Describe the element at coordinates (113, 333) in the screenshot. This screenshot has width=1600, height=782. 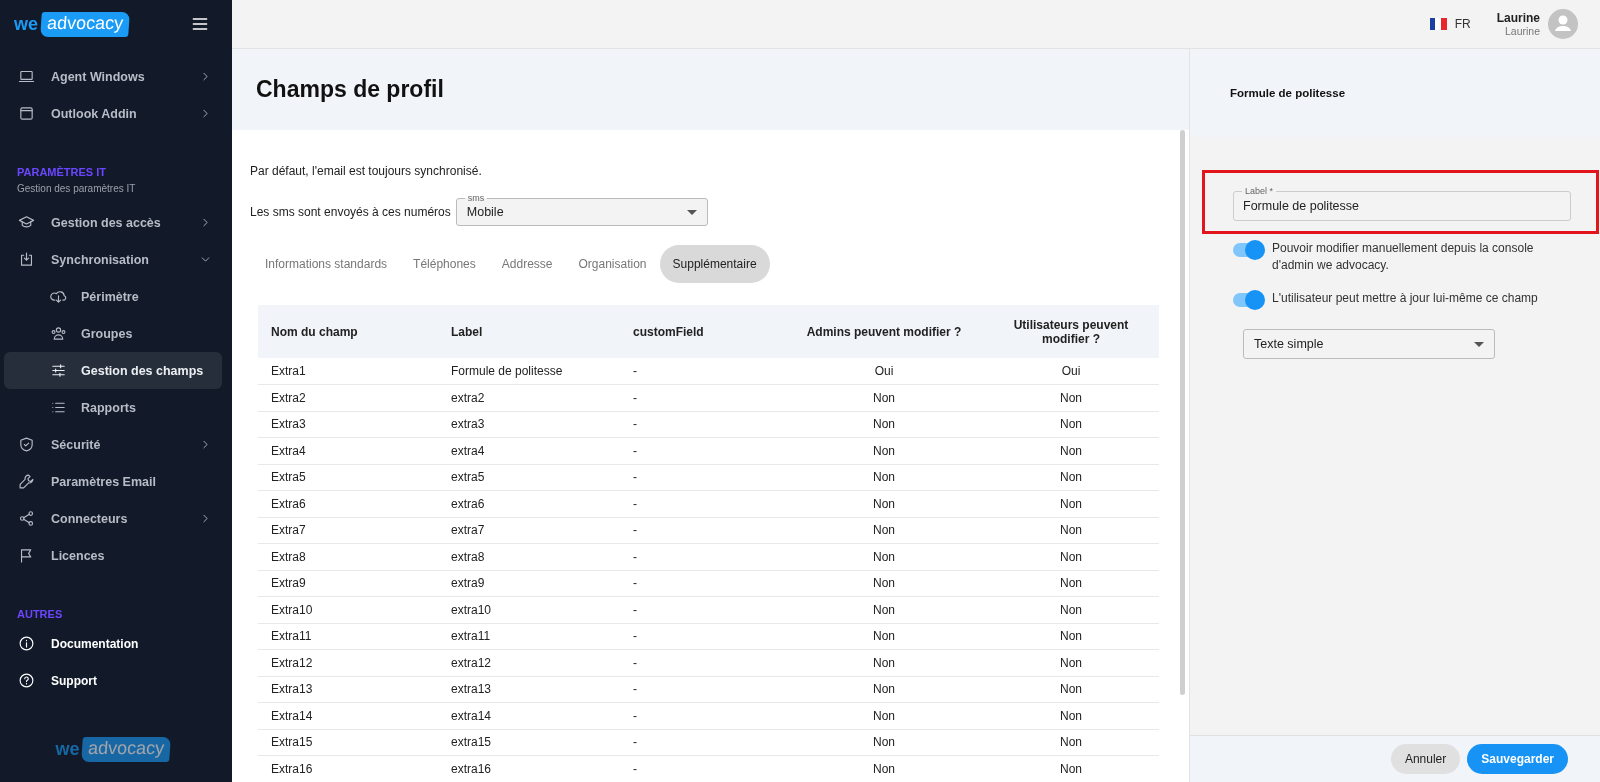
I see `nav-item: Groupes` at that location.